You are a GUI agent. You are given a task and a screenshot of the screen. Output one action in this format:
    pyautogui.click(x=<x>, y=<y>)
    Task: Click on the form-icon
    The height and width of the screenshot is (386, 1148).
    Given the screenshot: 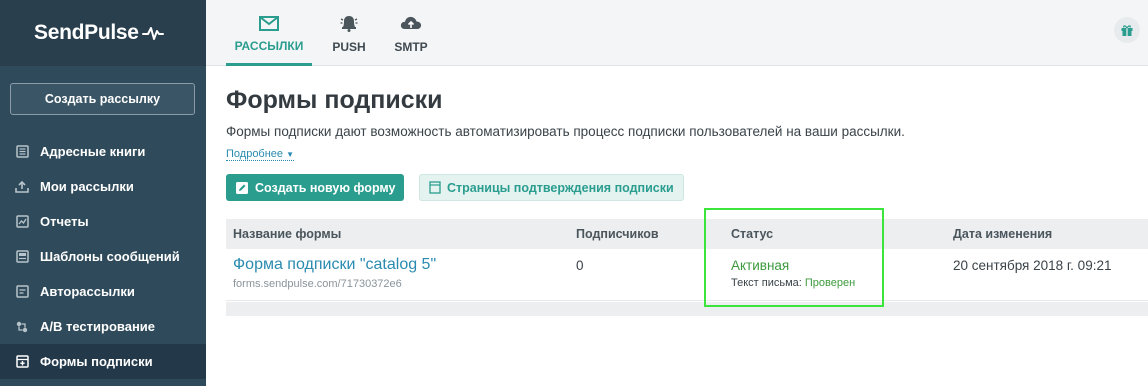 What is the action you would take?
    pyautogui.click(x=22, y=362)
    